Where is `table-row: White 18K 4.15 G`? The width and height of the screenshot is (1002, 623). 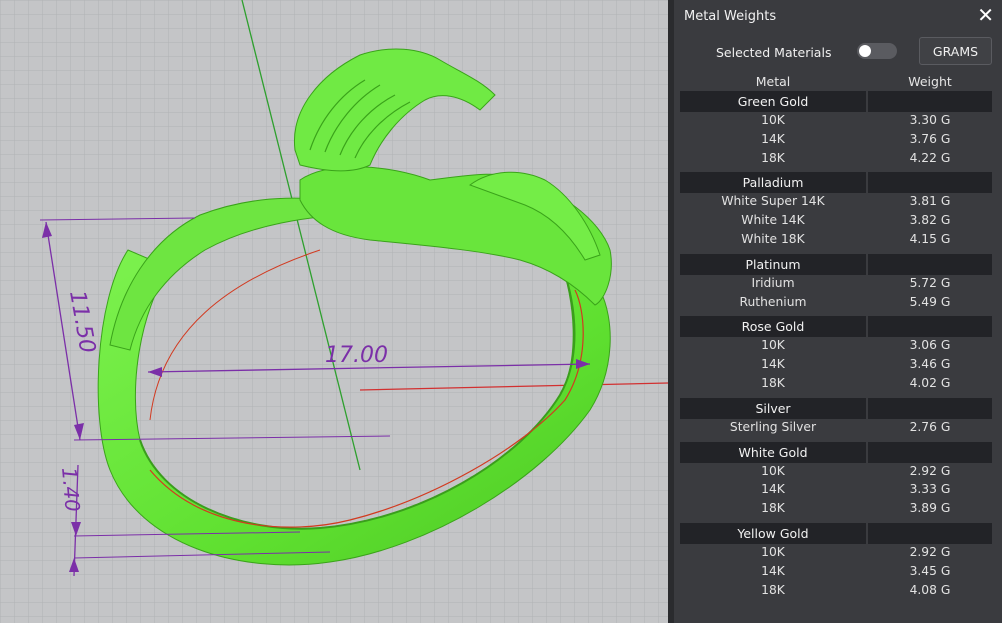
table-row: White 18K 4.15 G is located at coordinates (836, 240).